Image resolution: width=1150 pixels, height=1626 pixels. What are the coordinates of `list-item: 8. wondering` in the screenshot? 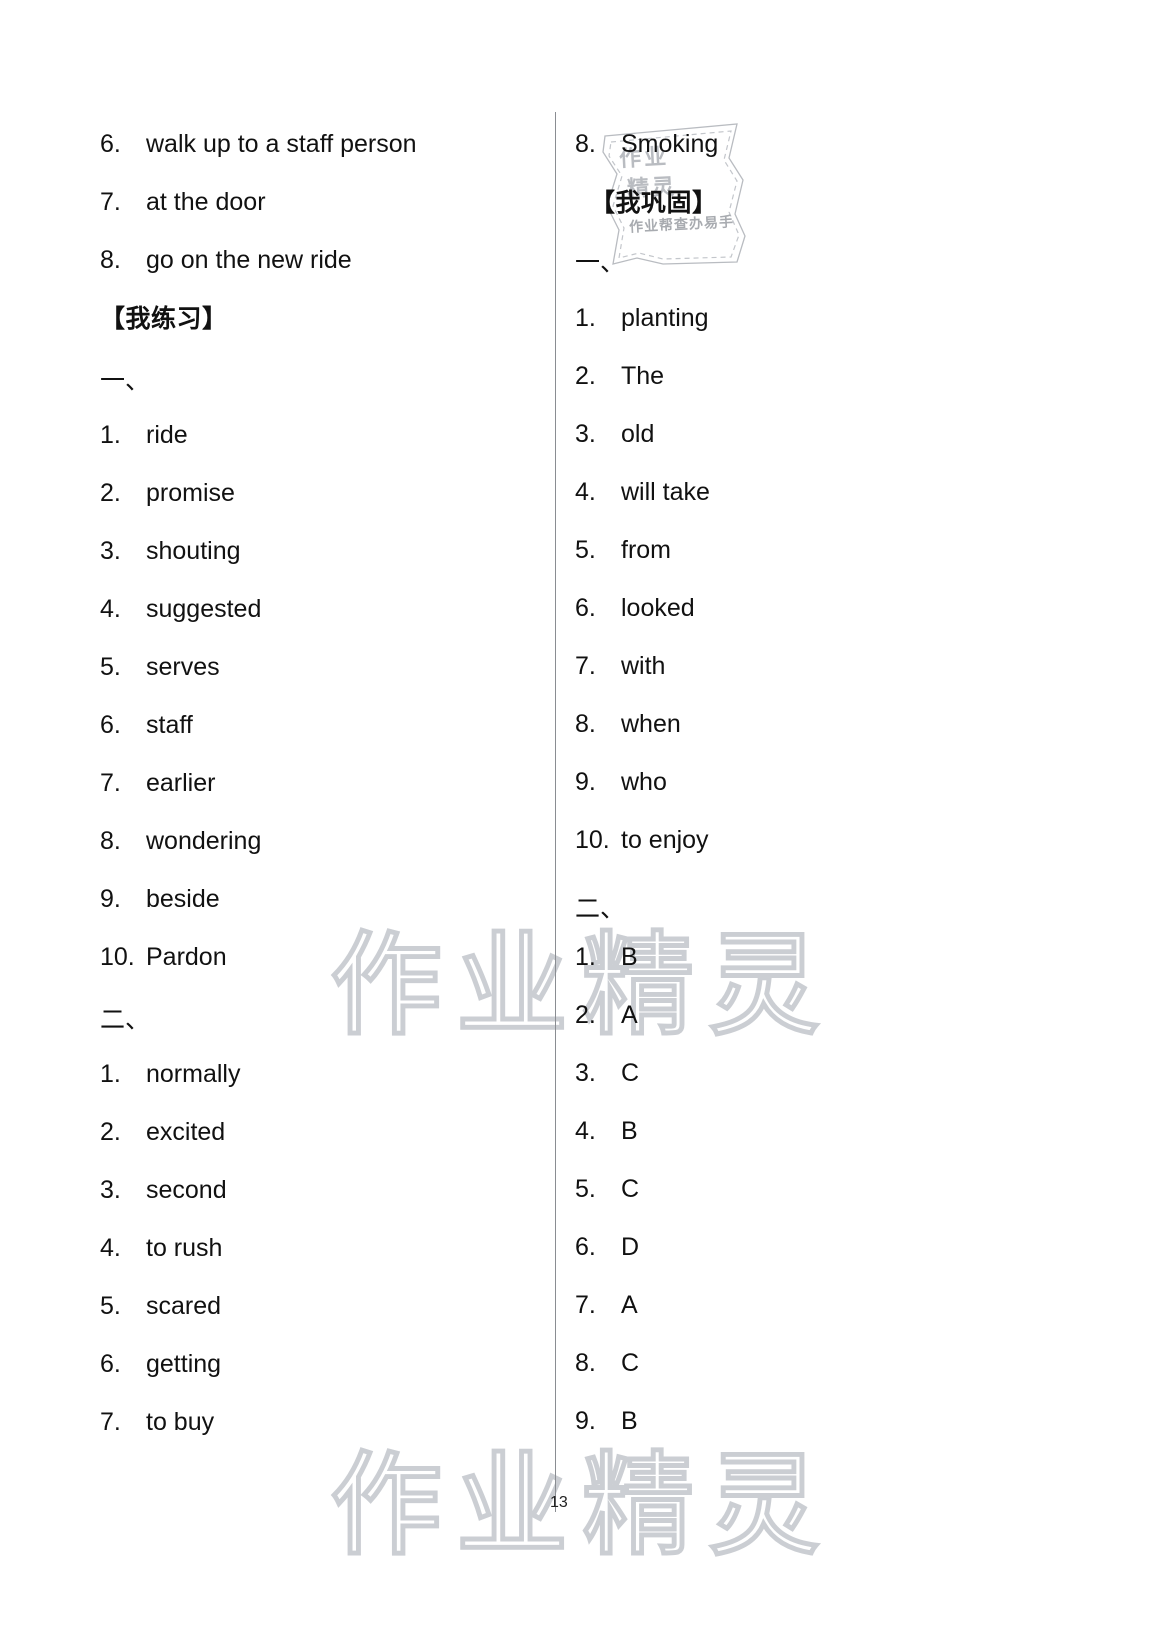 It's located at (180, 841).